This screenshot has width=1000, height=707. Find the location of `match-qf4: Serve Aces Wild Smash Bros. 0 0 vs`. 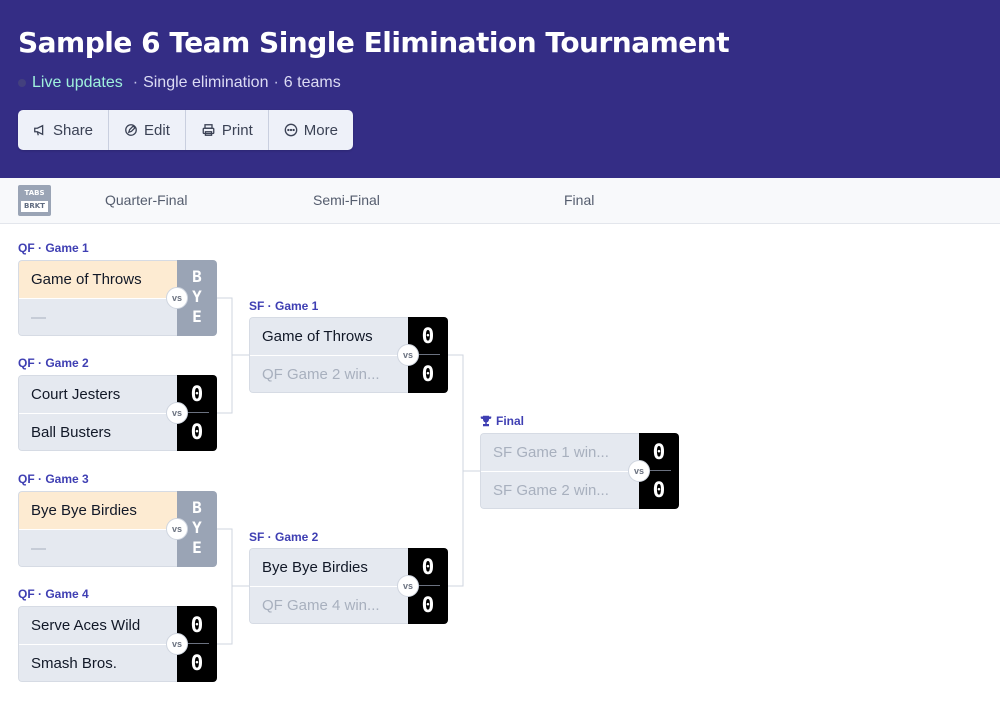

match-qf4: Serve Aces Wild Smash Bros. 0 0 vs is located at coordinates (117, 644).